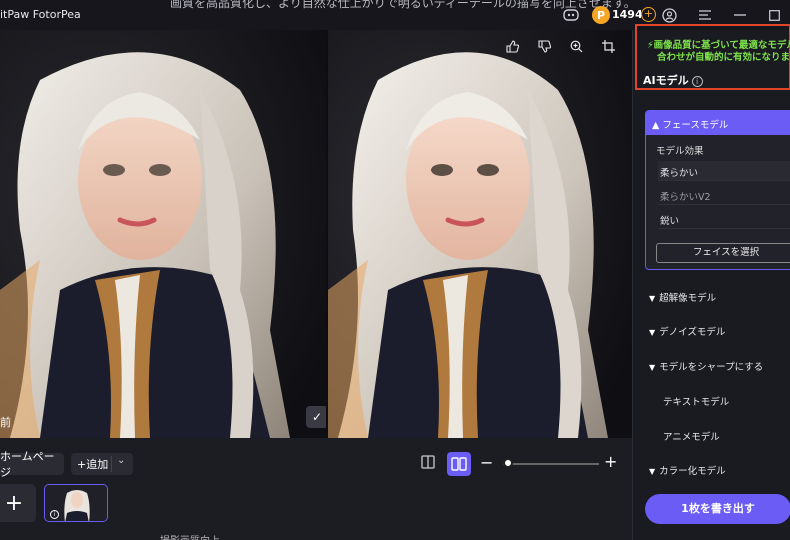 This screenshot has width=790, height=540. Describe the element at coordinates (486, 462) in the screenshot. I see `zoom-out-button: −` at that location.